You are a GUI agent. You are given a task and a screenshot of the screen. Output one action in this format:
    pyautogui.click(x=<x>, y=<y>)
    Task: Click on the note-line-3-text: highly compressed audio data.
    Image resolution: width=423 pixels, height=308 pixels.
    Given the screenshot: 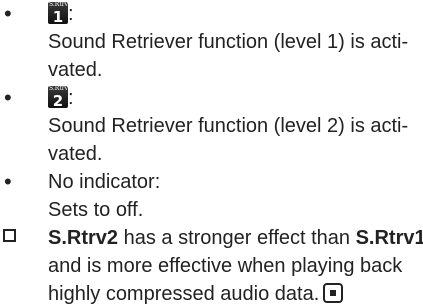 What is the action you would take?
    pyautogui.click(x=184, y=294)
    